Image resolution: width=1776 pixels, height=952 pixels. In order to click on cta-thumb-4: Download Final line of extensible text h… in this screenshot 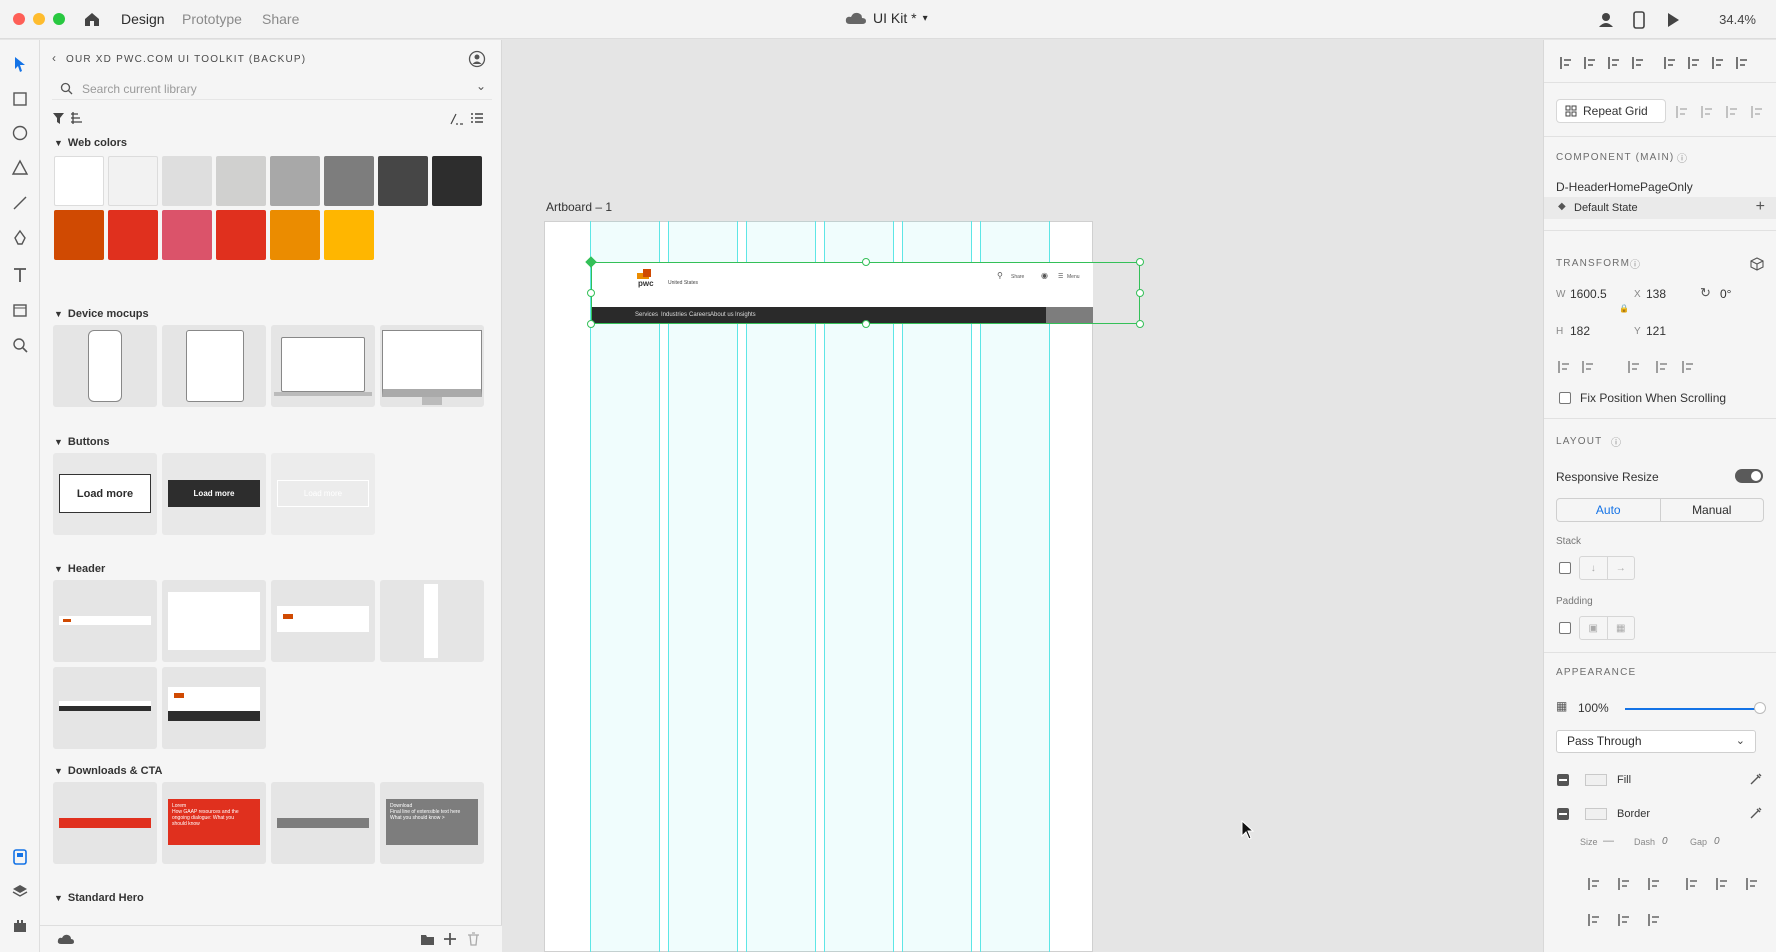, I will do `click(432, 823)`.